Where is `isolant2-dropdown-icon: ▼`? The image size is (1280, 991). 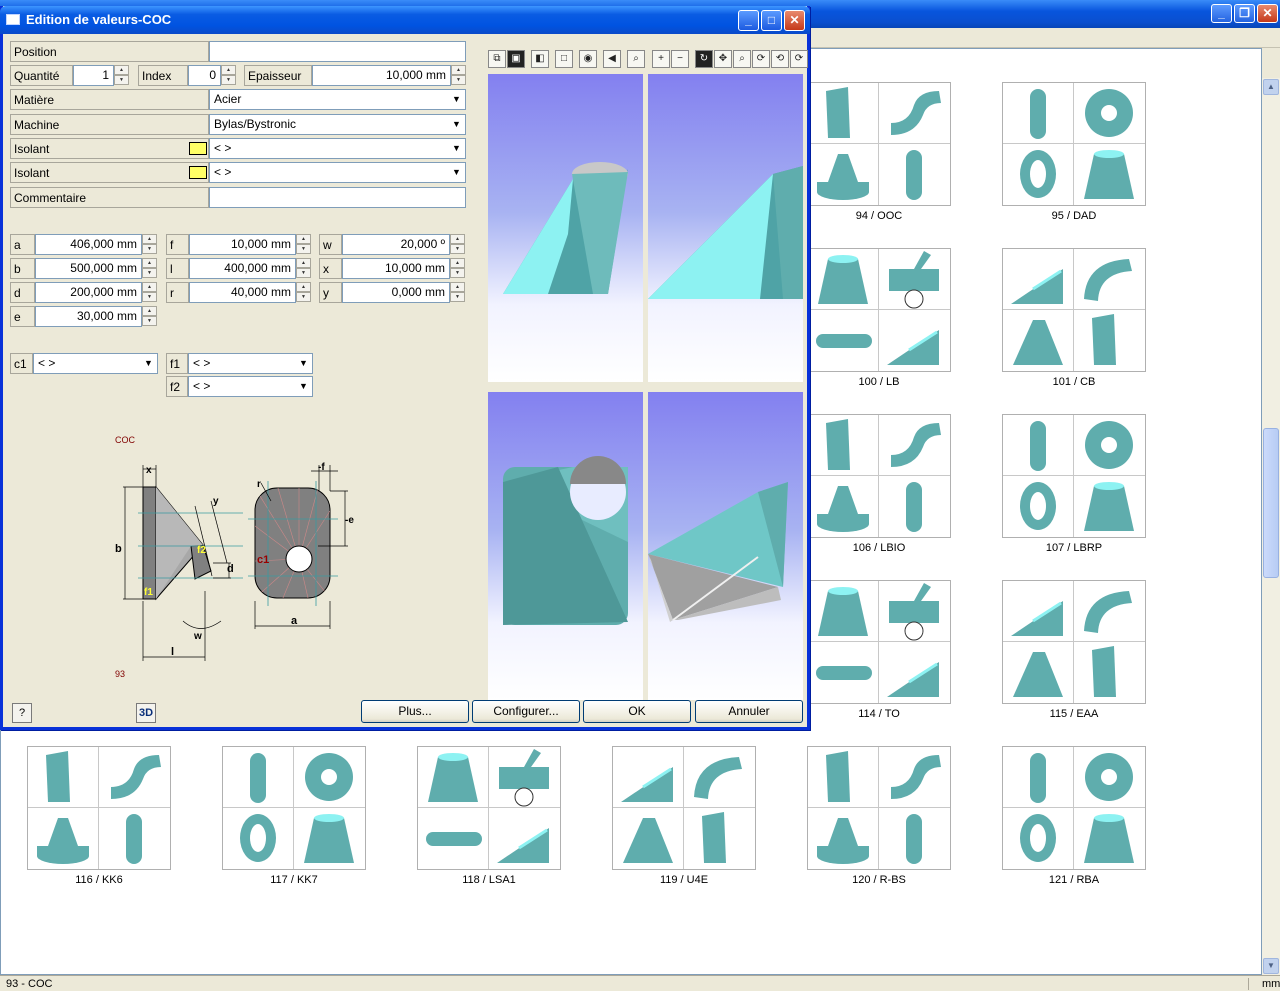 isolant2-dropdown-icon: ▼ is located at coordinates (456, 172).